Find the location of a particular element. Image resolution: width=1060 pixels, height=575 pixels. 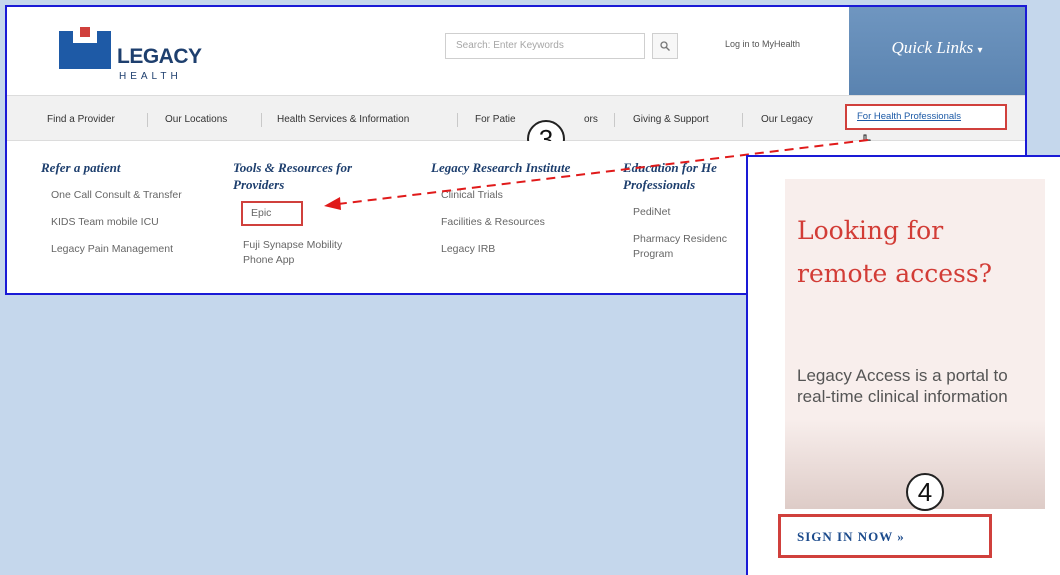

logo-mark-icon is located at coordinates (85, 48).